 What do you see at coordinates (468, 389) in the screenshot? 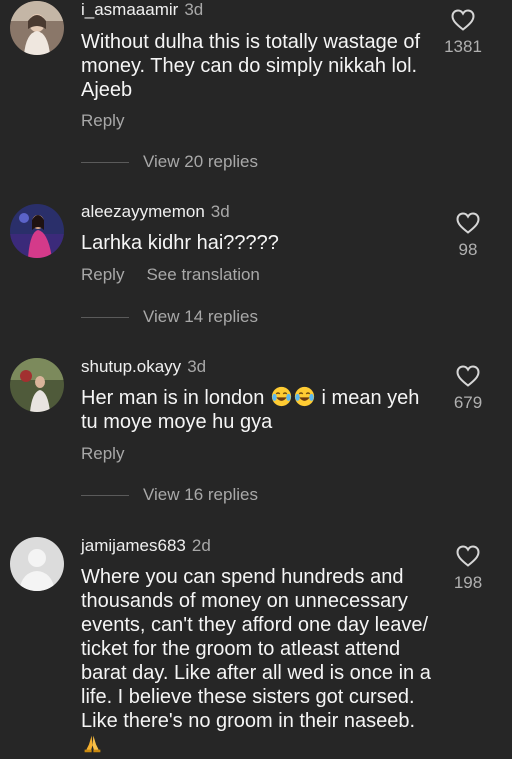
I see `like-column: 679` at bounding box center [468, 389].